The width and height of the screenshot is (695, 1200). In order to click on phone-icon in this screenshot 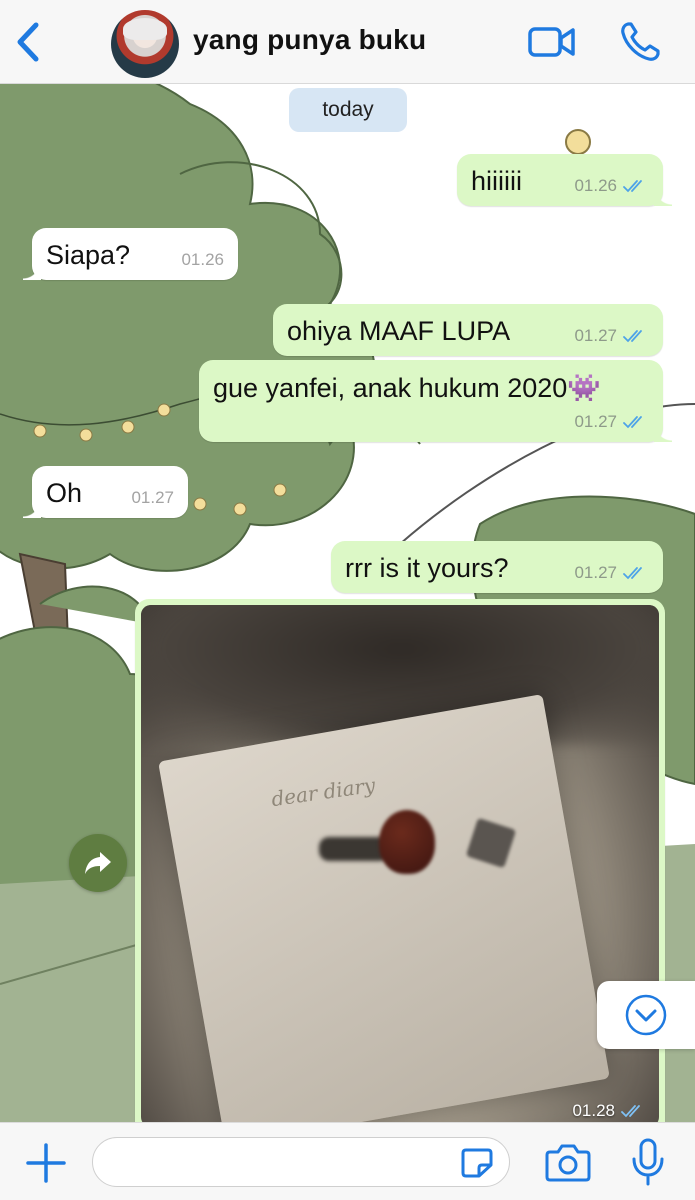, I will do `click(640, 42)`.